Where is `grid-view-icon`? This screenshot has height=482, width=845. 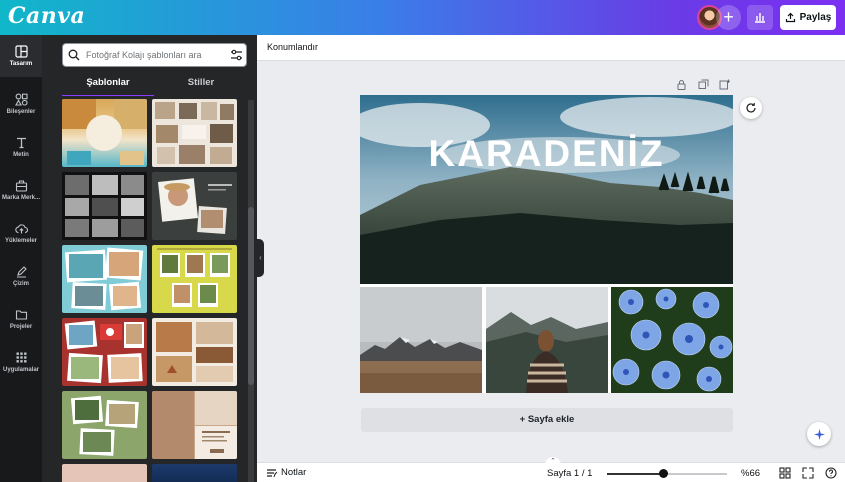 grid-view-icon is located at coordinates (785, 473).